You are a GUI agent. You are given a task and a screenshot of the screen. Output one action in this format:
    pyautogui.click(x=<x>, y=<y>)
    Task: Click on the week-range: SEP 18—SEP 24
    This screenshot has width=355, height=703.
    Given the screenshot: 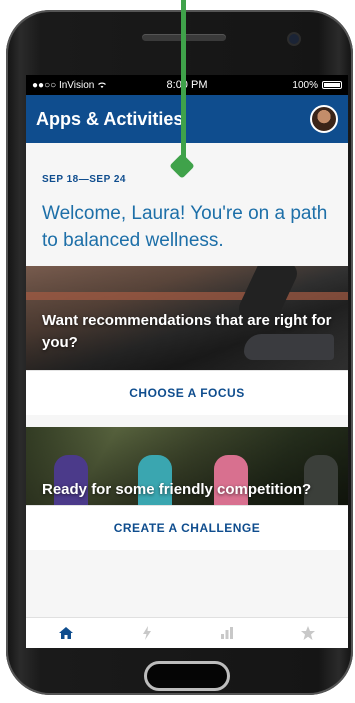 What is the action you would take?
    pyautogui.click(x=84, y=179)
    